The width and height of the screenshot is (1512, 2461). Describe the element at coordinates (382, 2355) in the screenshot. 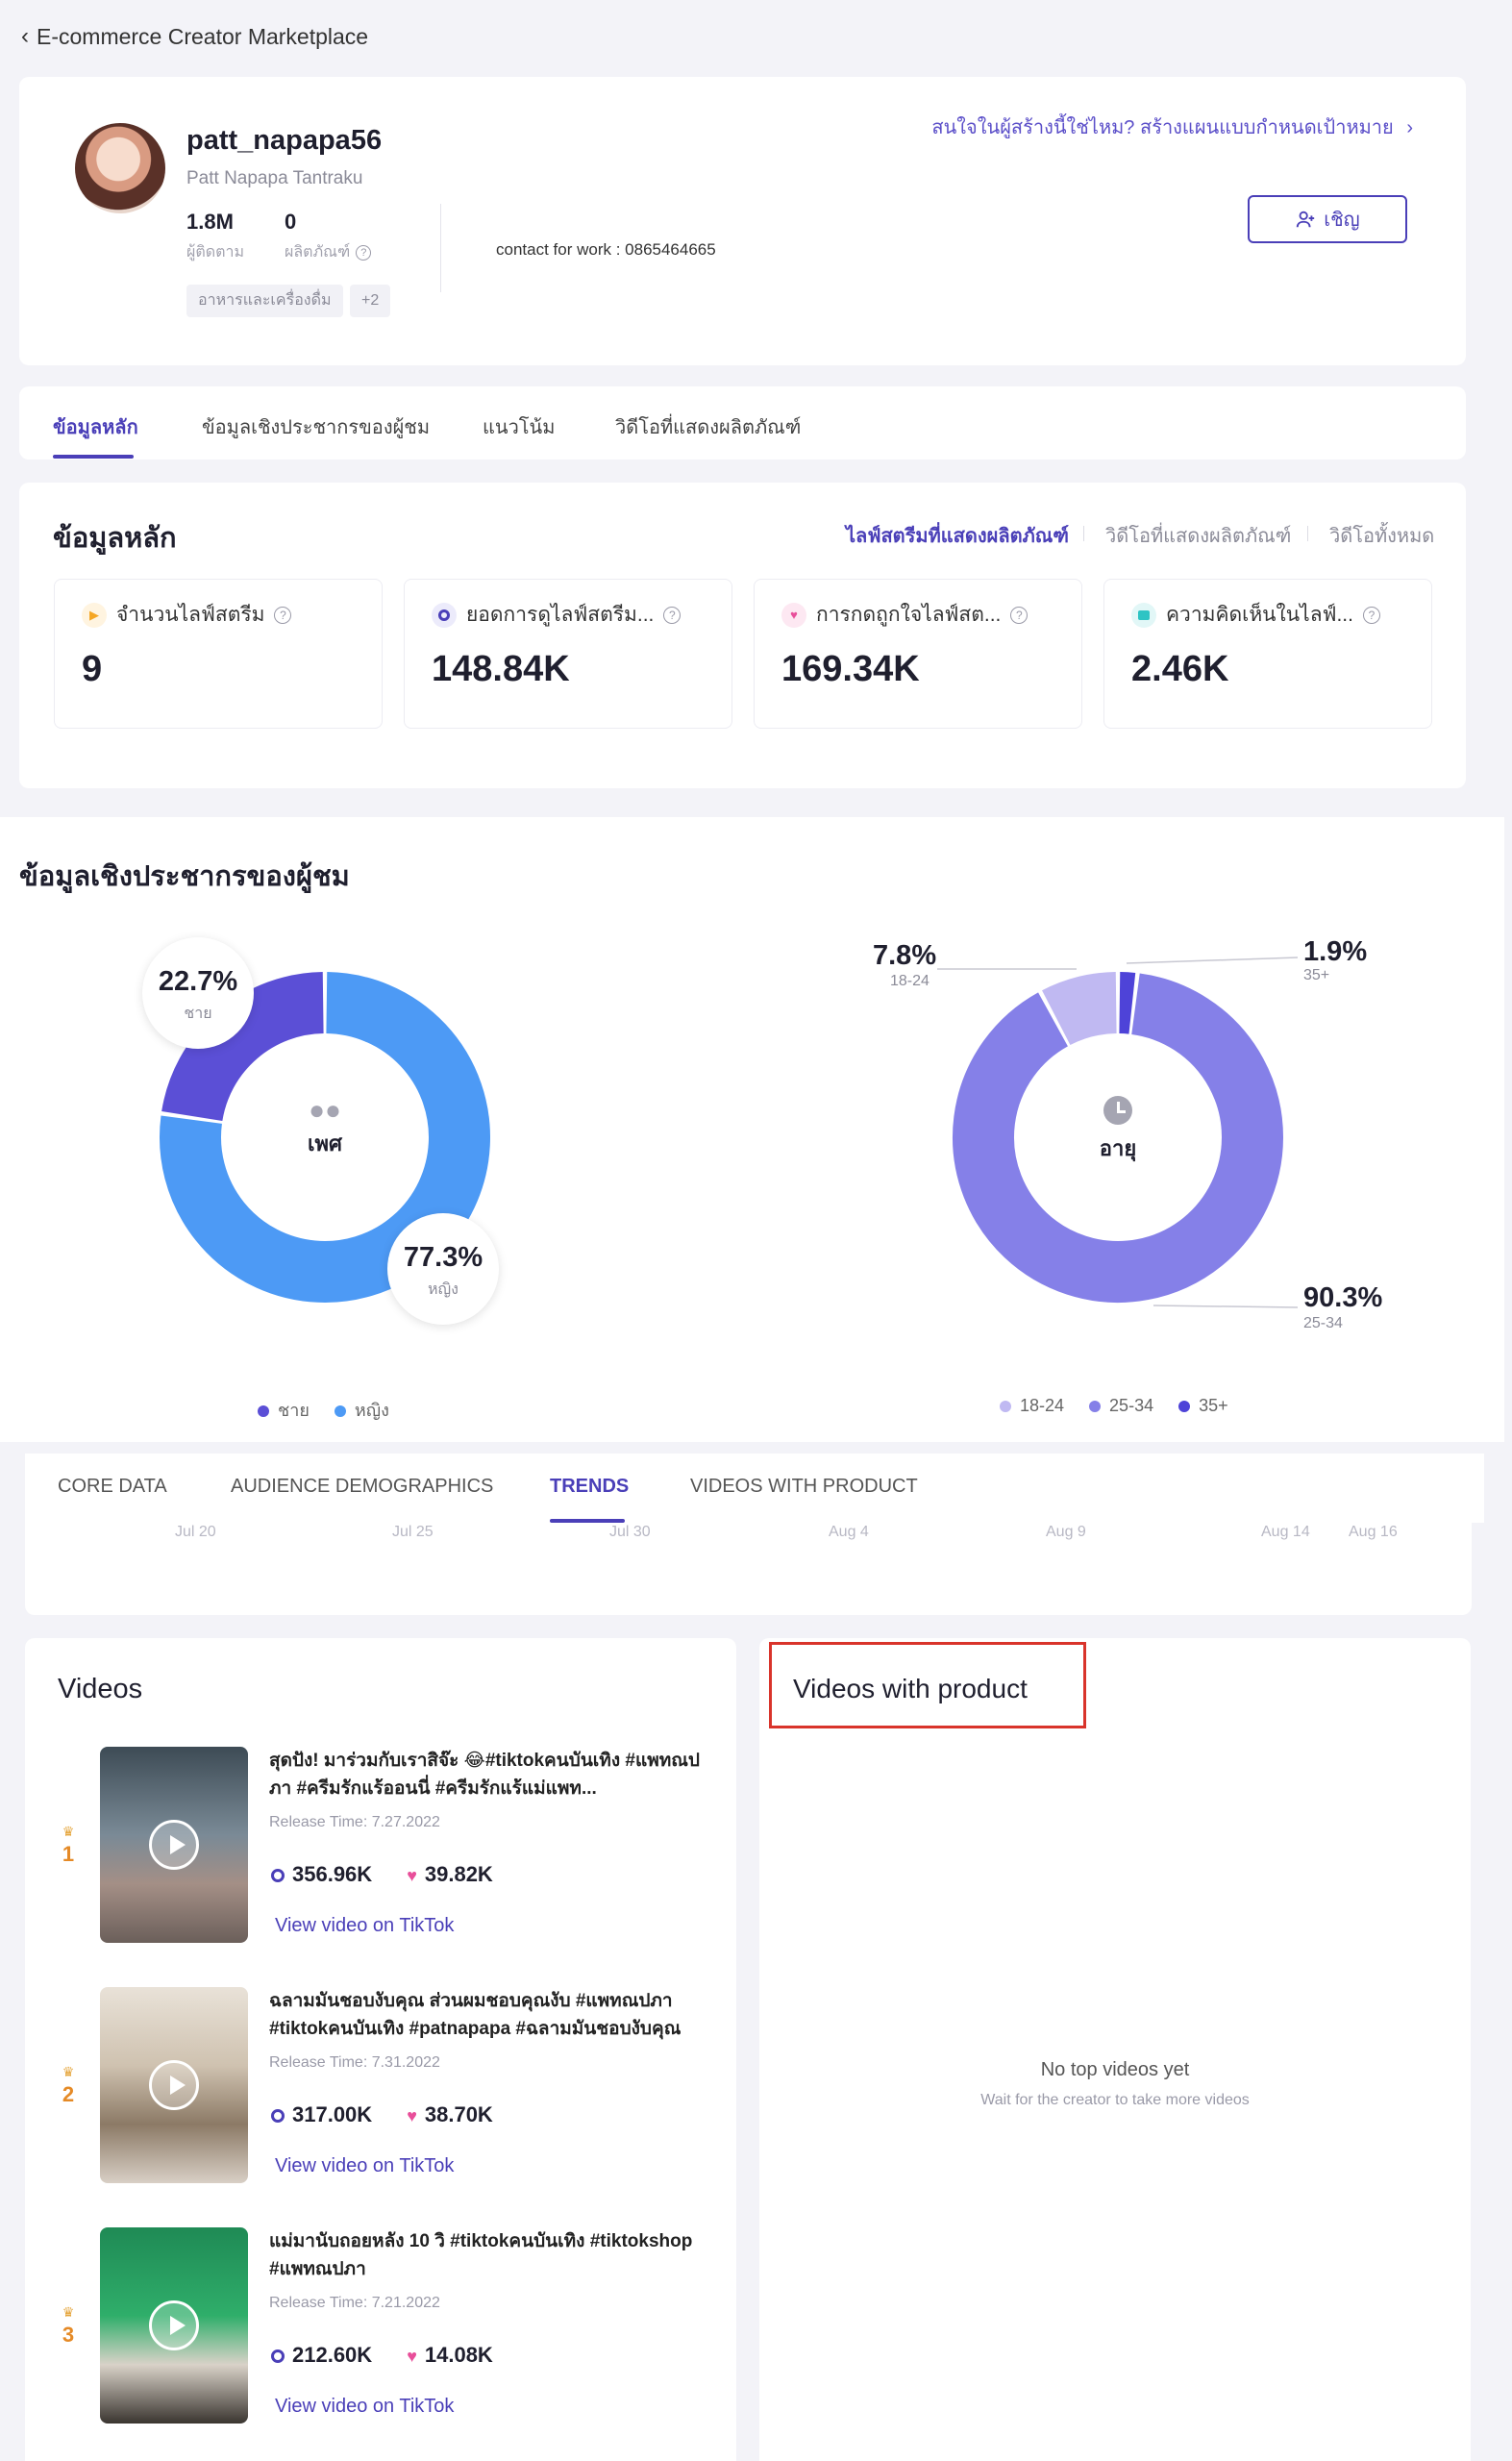

I see `video-stats: 212.60K ♥ 14.08K` at that location.